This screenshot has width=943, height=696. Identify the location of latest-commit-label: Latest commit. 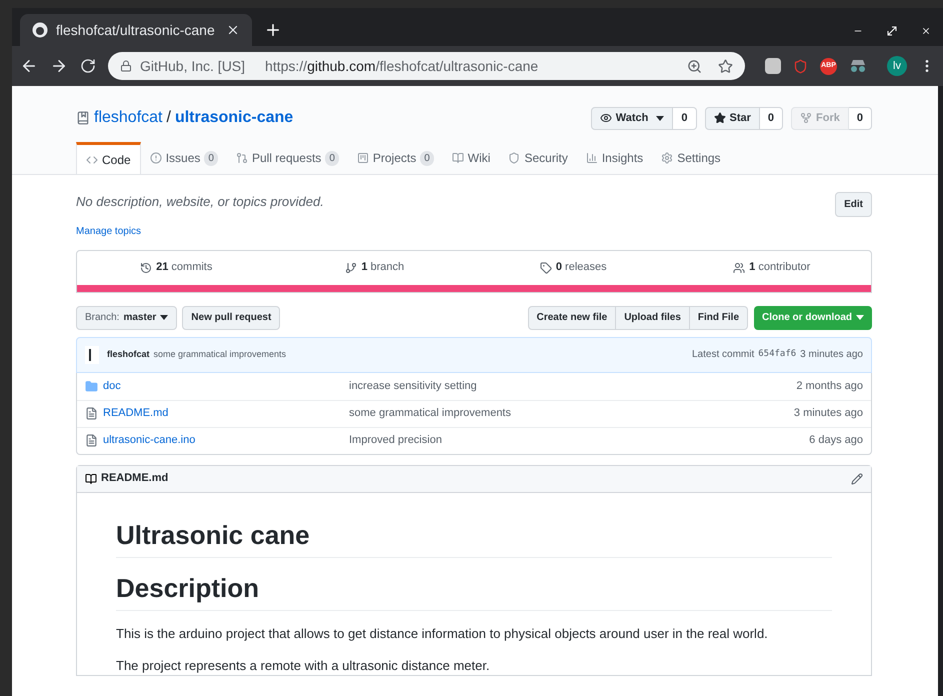
(723, 355).